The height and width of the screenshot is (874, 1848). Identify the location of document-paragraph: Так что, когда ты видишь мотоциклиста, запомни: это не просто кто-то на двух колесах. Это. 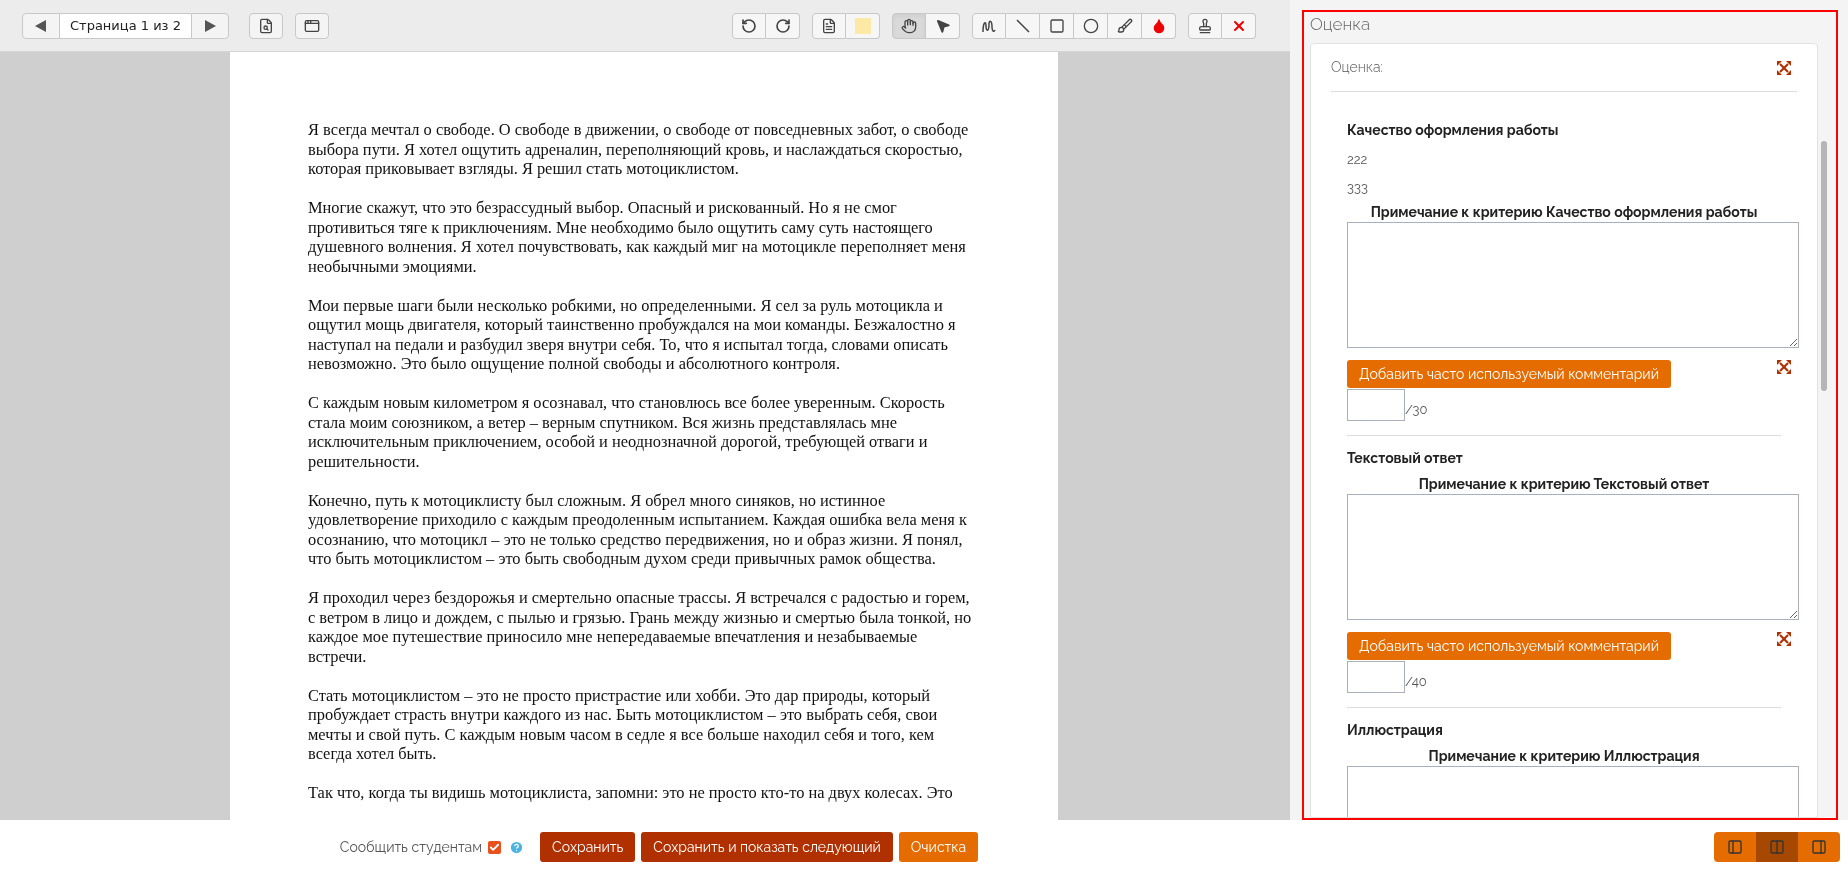
(631, 793).